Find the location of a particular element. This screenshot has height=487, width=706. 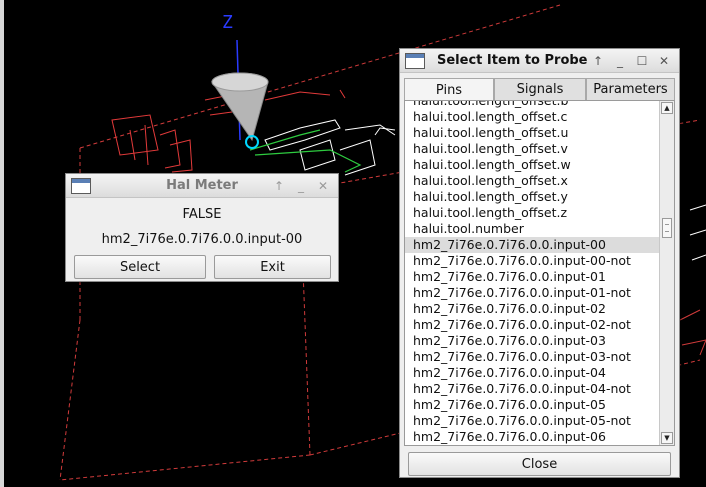

hal-meter-titlebar: Hal Meter ↑ _ ✕ is located at coordinates (202, 186).